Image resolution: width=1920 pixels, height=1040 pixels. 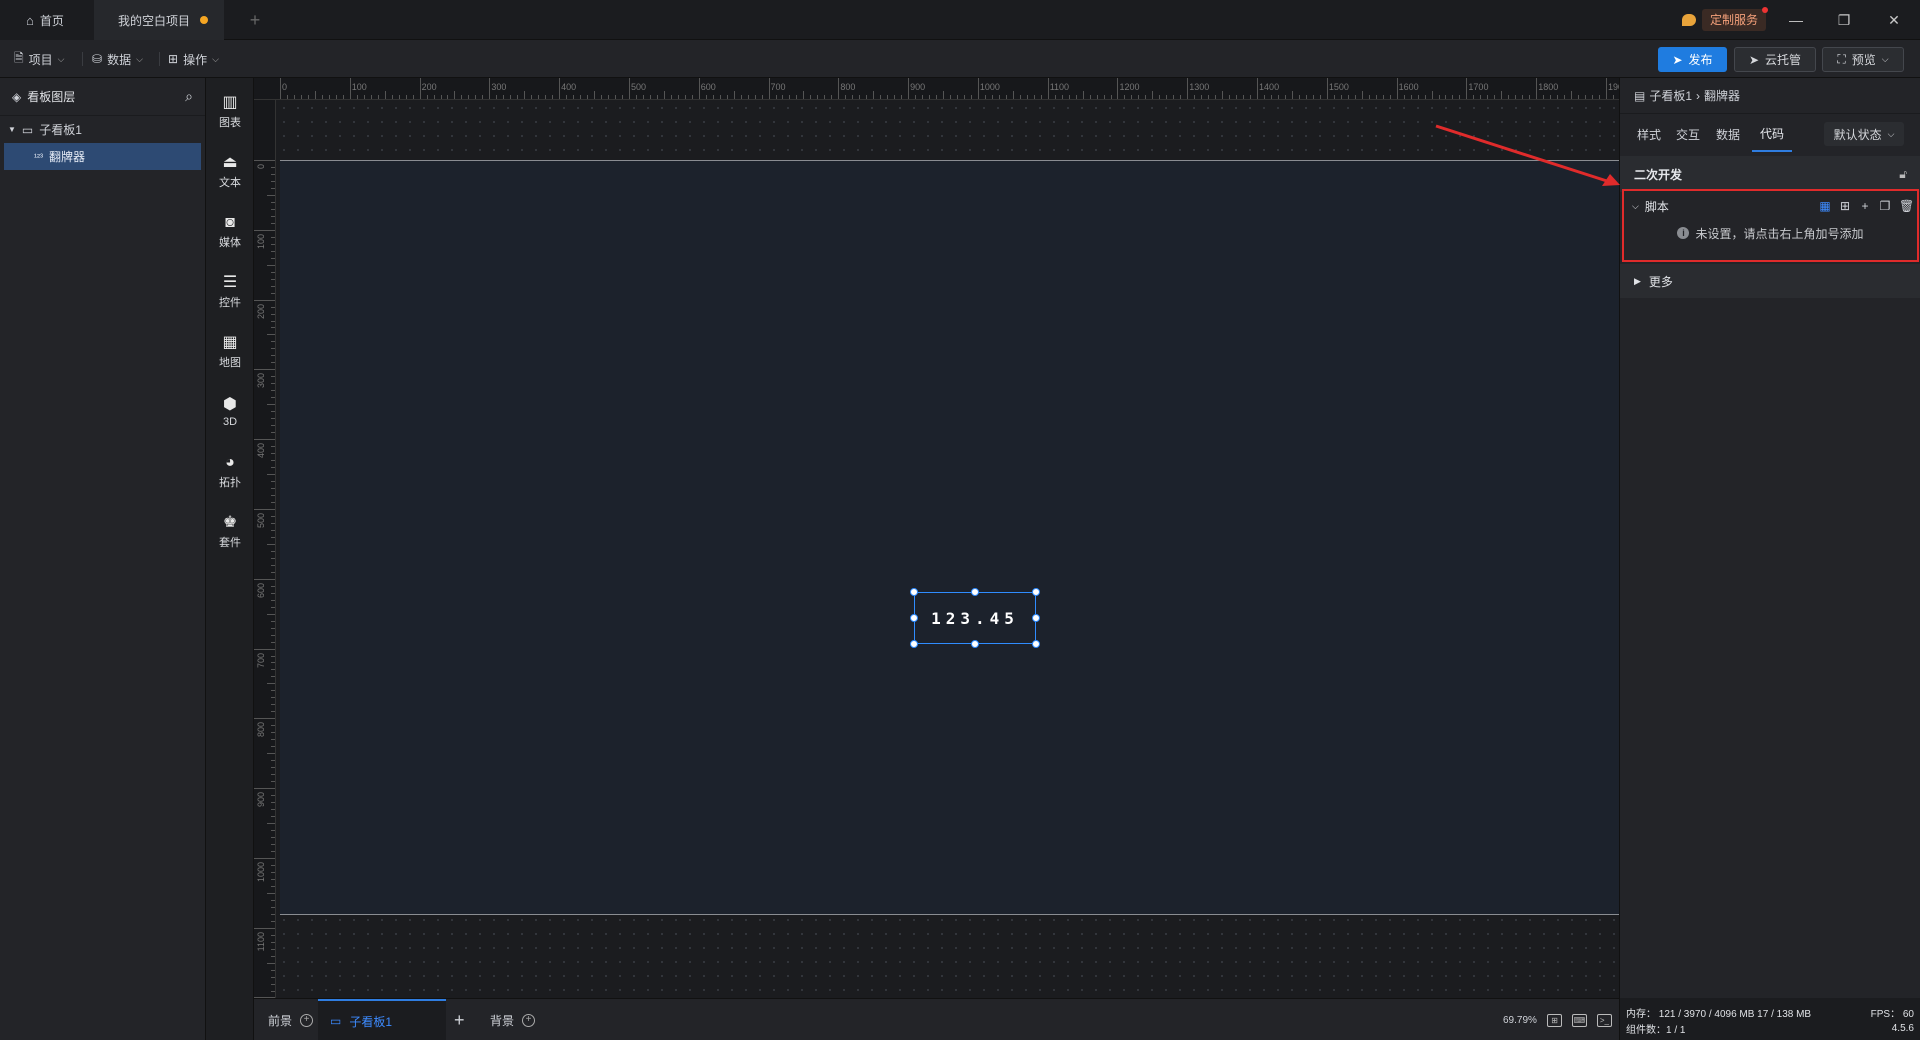 What do you see at coordinates (1864, 134) in the screenshot?
I see `state-select: 默认状态 ⌵` at bounding box center [1864, 134].